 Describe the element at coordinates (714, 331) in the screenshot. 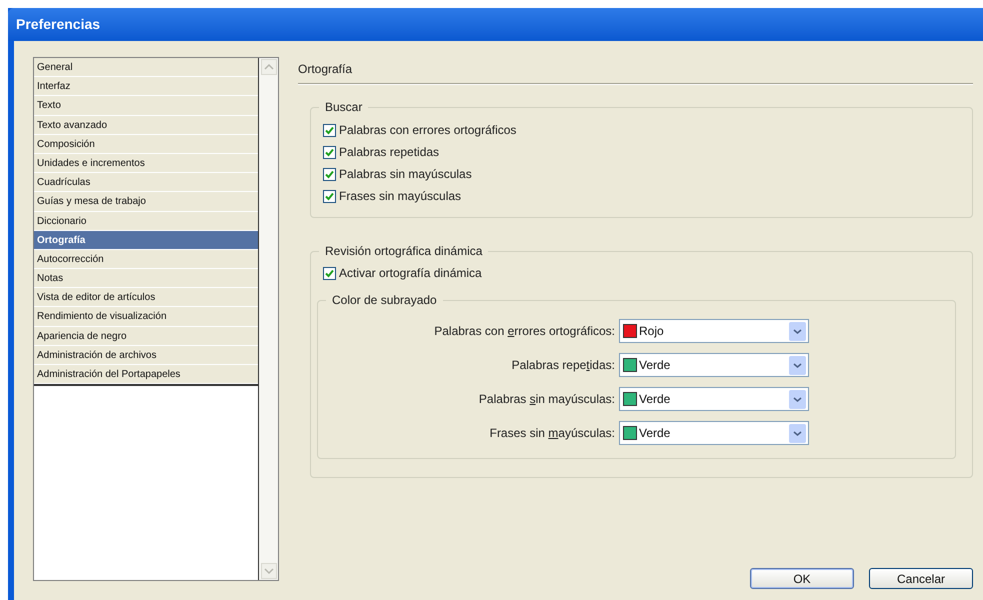

I see `color-dropdown: Rojo` at that location.